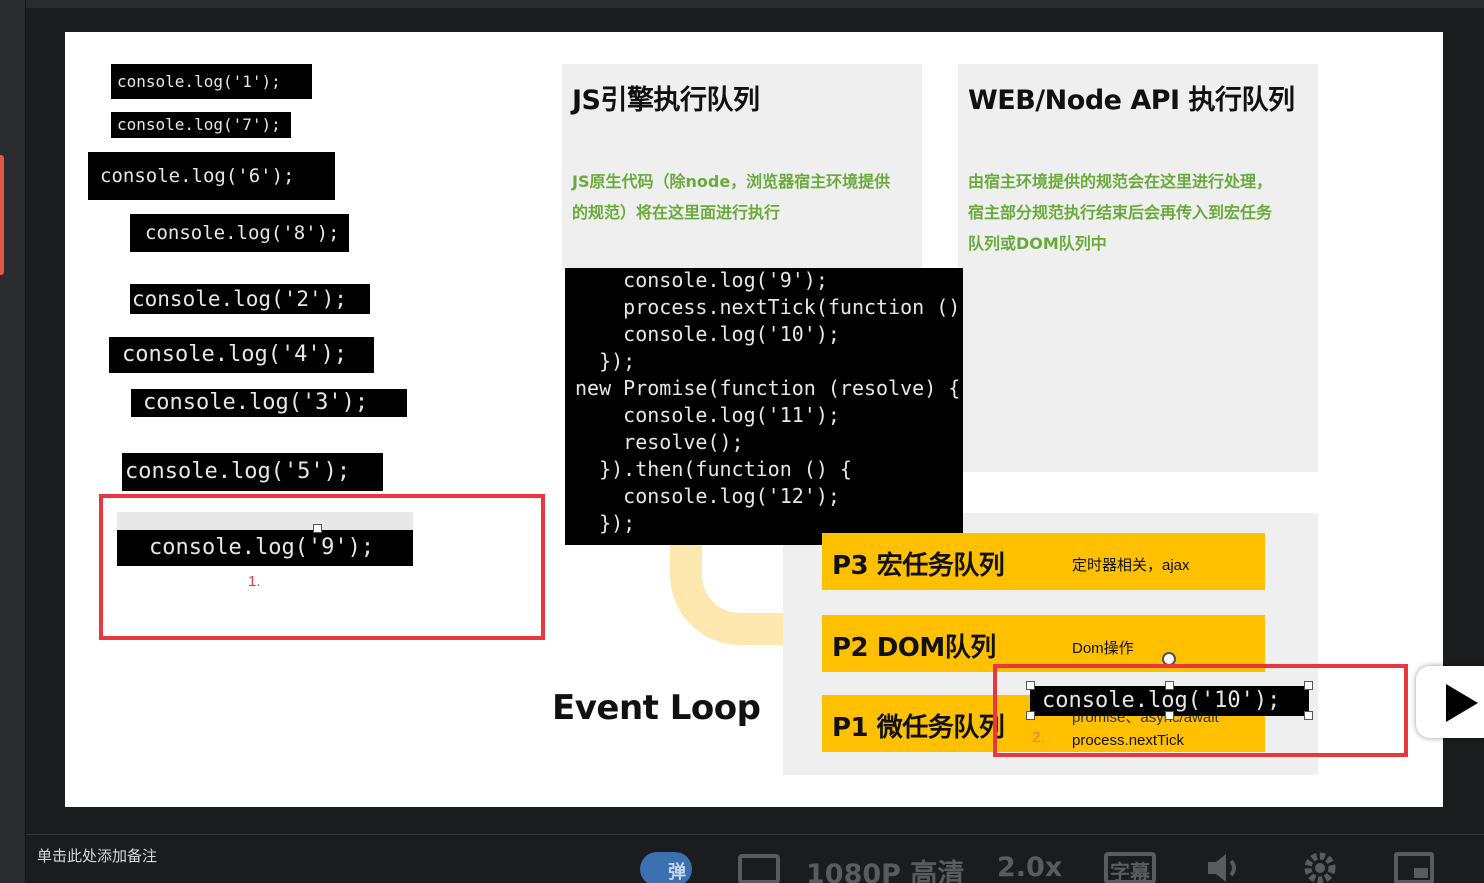 The image size is (1484, 883). What do you see at coordinates (1131, 100) in the screenshot?
I see `panel-title: WEB/Node API 执行队列` at bounding box center [1131, 100].